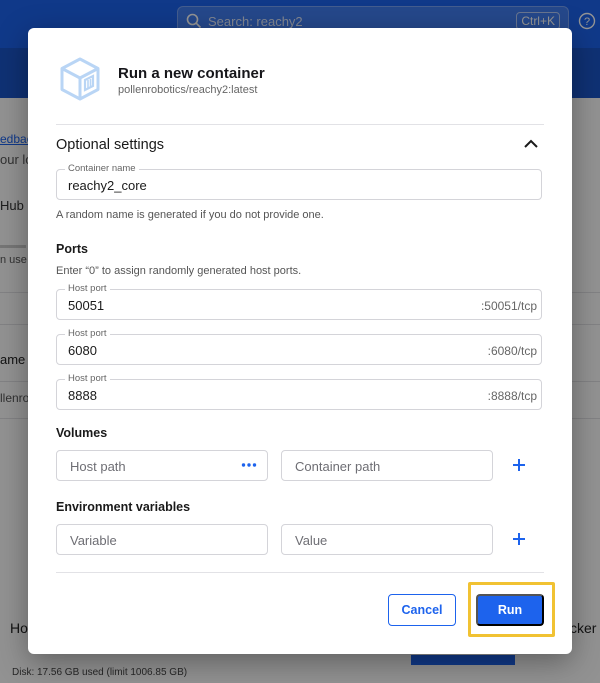  I want to click on header-divider, so click(300, 124).